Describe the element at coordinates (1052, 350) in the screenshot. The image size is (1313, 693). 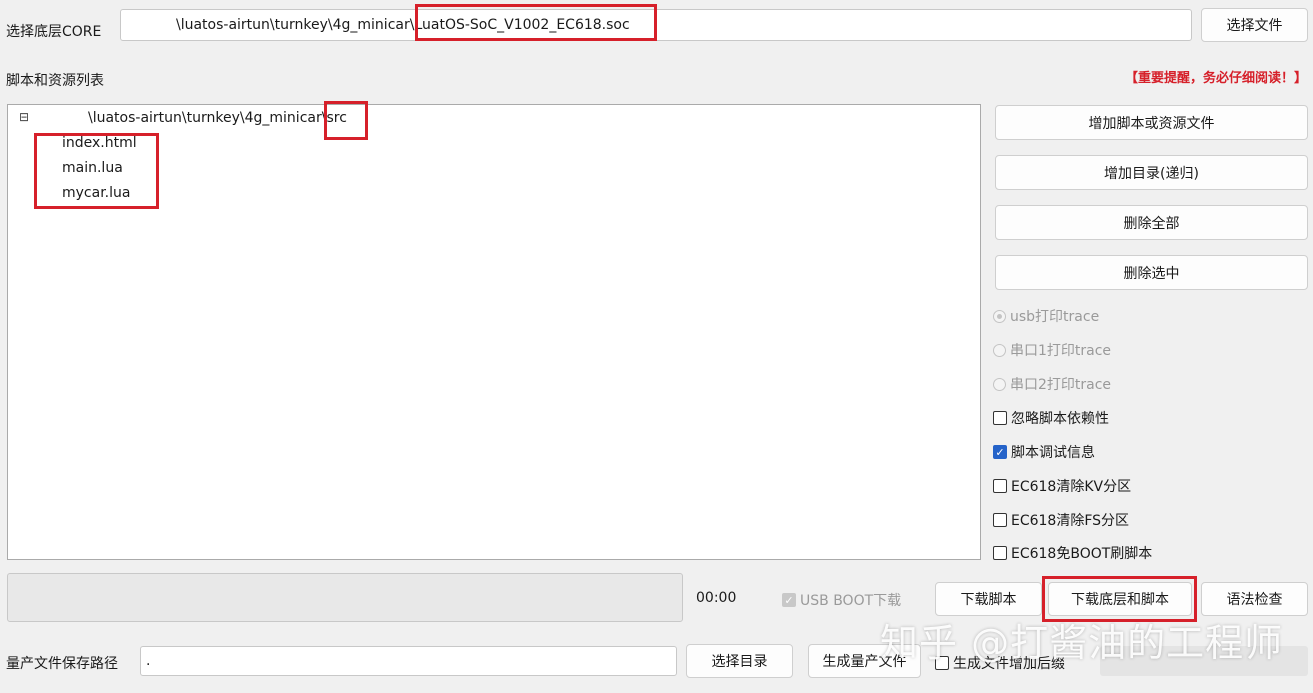
I see `radio-uart1-trace: 串口1打印trace` at that location.